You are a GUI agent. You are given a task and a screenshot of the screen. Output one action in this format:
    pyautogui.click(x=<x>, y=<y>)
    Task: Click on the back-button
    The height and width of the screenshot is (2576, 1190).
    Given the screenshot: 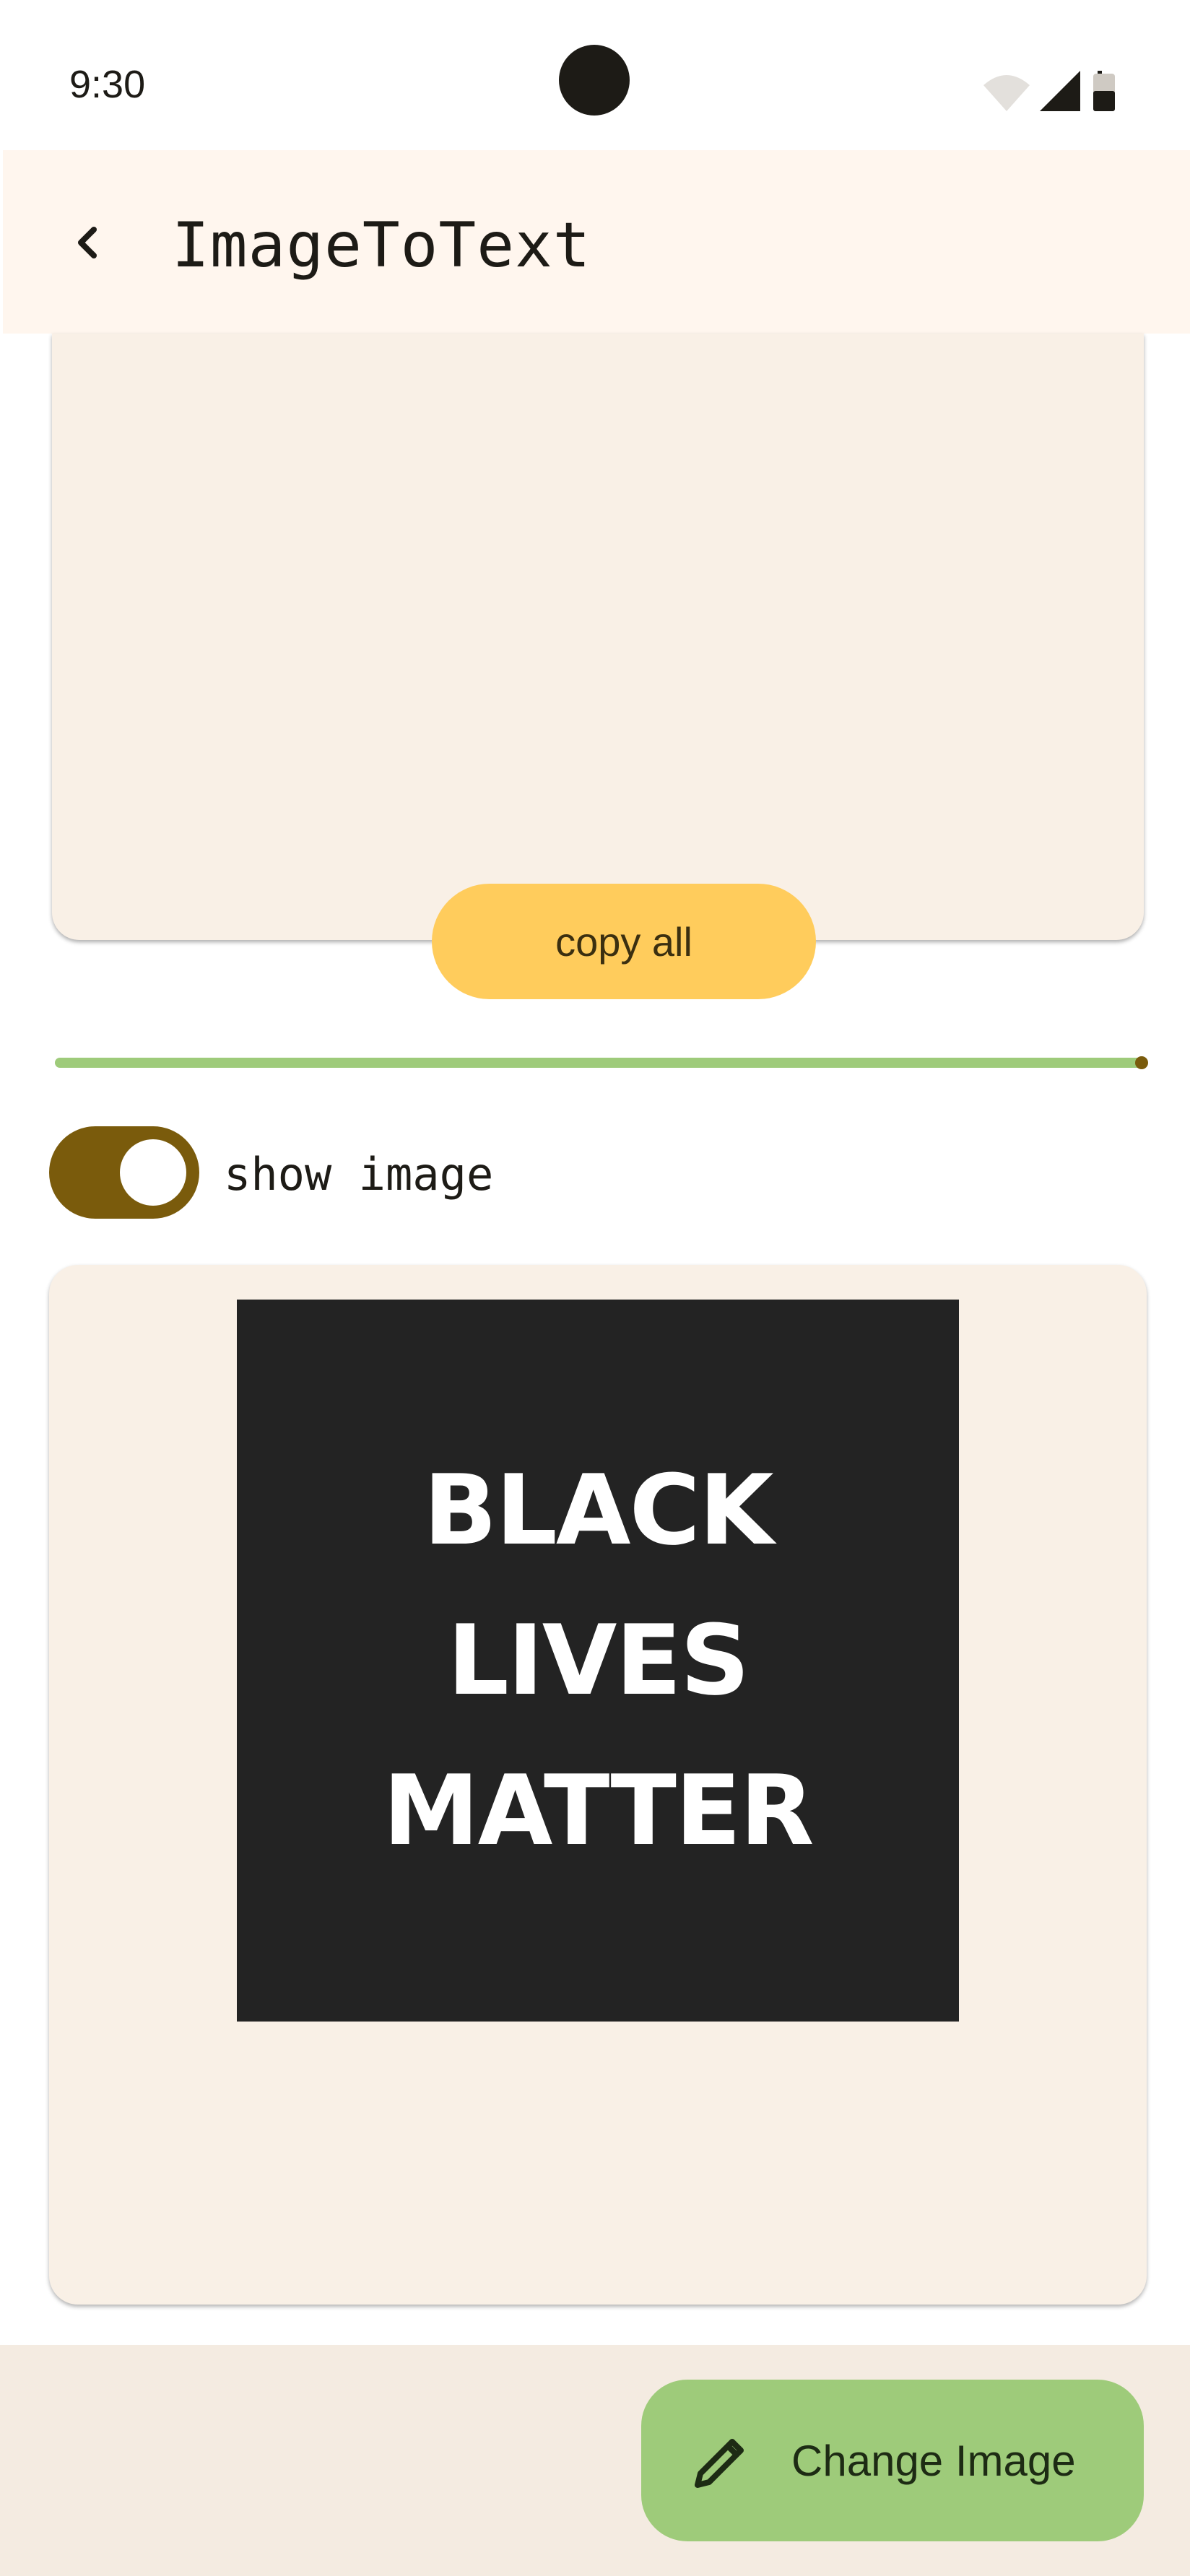 What is the action you would take?
    pyautogui.click(x=88, y=242)
    